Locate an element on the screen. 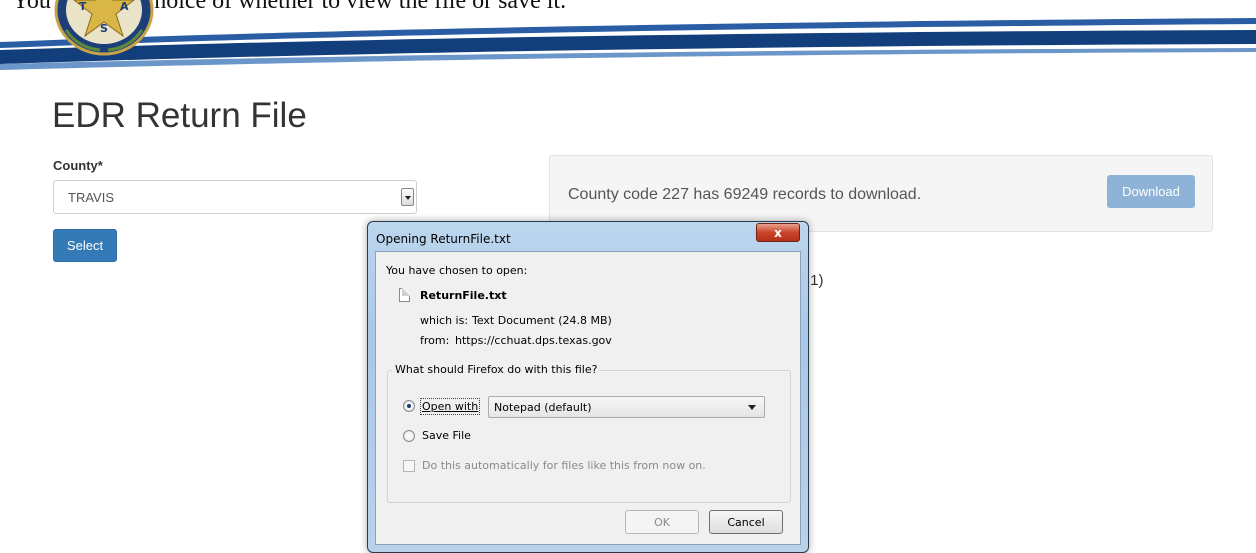  download-button: Download is located at coordinates (1151, 191).